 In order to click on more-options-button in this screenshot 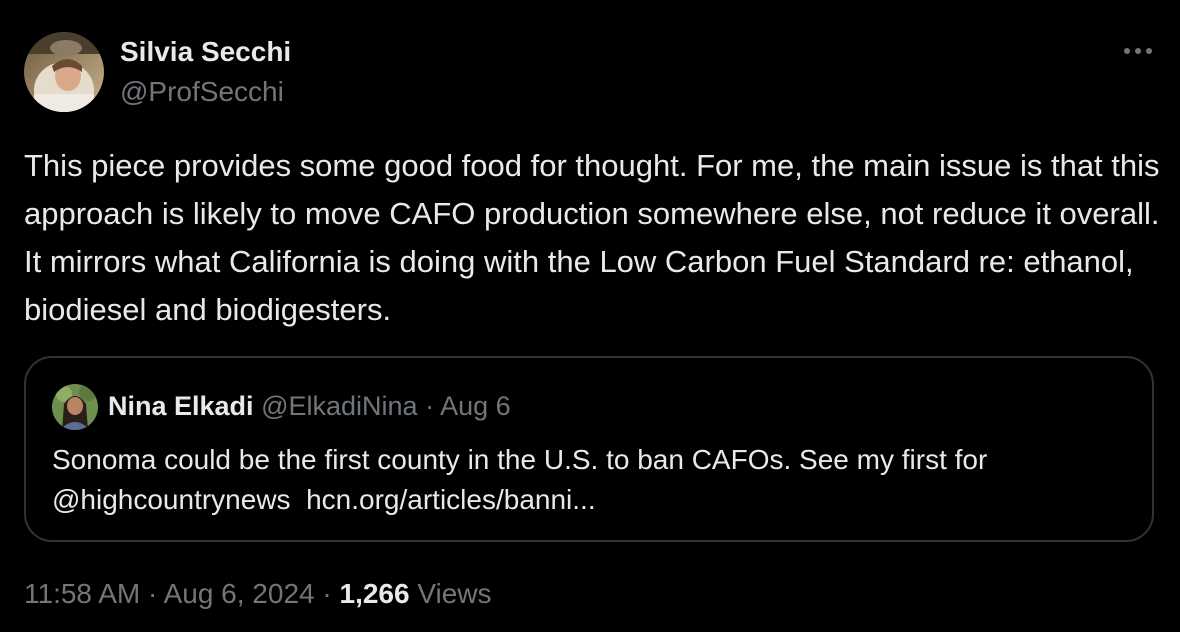, I will do `click(1138, 51)`.